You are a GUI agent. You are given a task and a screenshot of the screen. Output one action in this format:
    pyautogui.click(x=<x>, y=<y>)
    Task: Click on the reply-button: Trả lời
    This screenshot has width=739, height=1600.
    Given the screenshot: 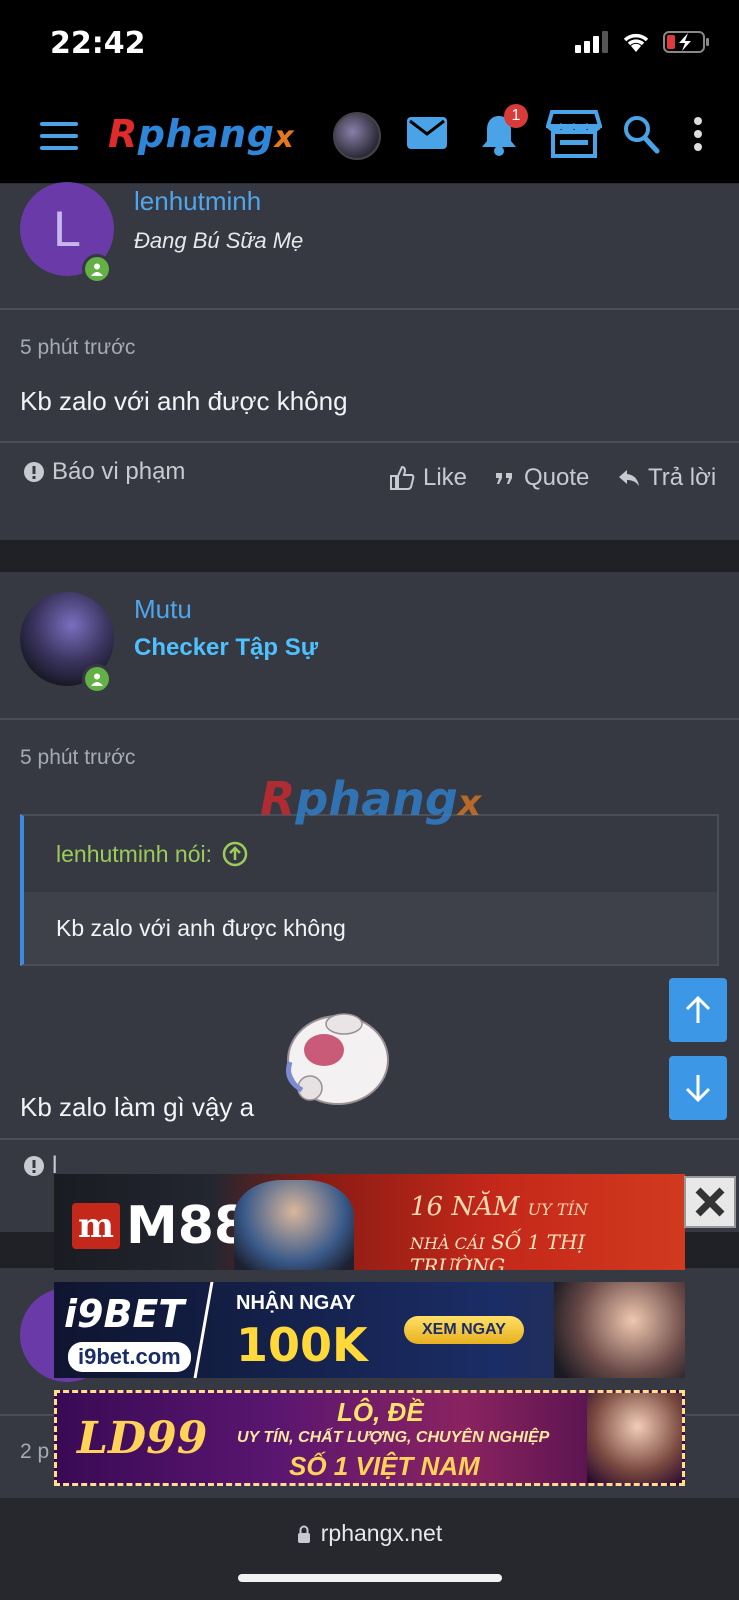 What is the action you would take?
    pyautogui.click(x=667, y=478)
    